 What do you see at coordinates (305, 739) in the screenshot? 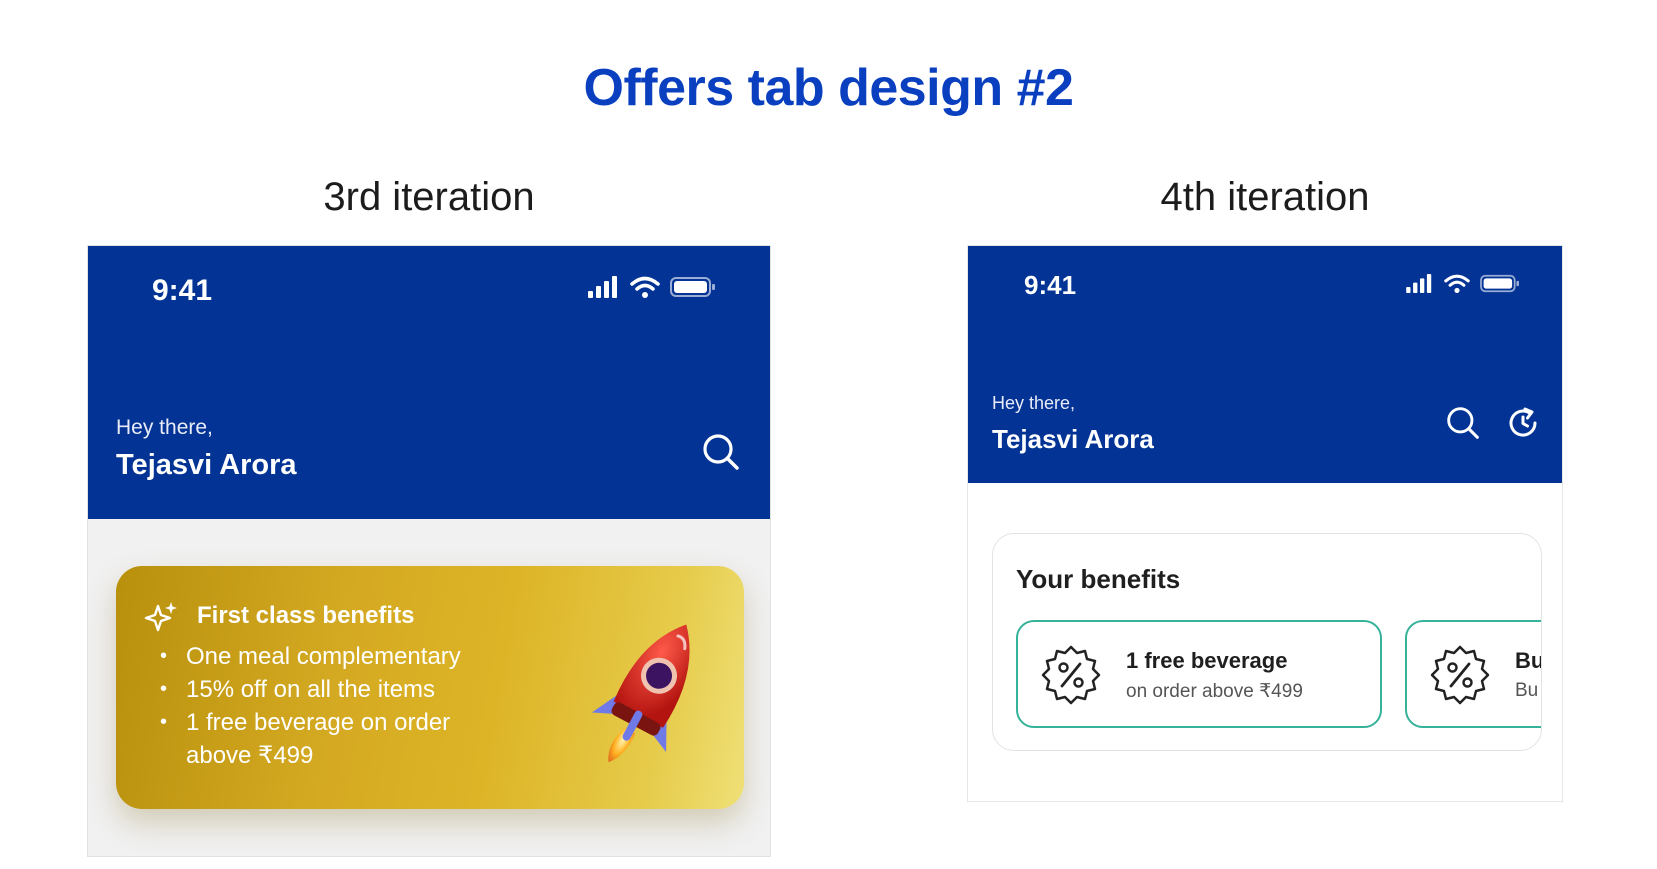
I see `list-item: • 1 free beverage on order above ₹499` at bounding box center [305, 739].